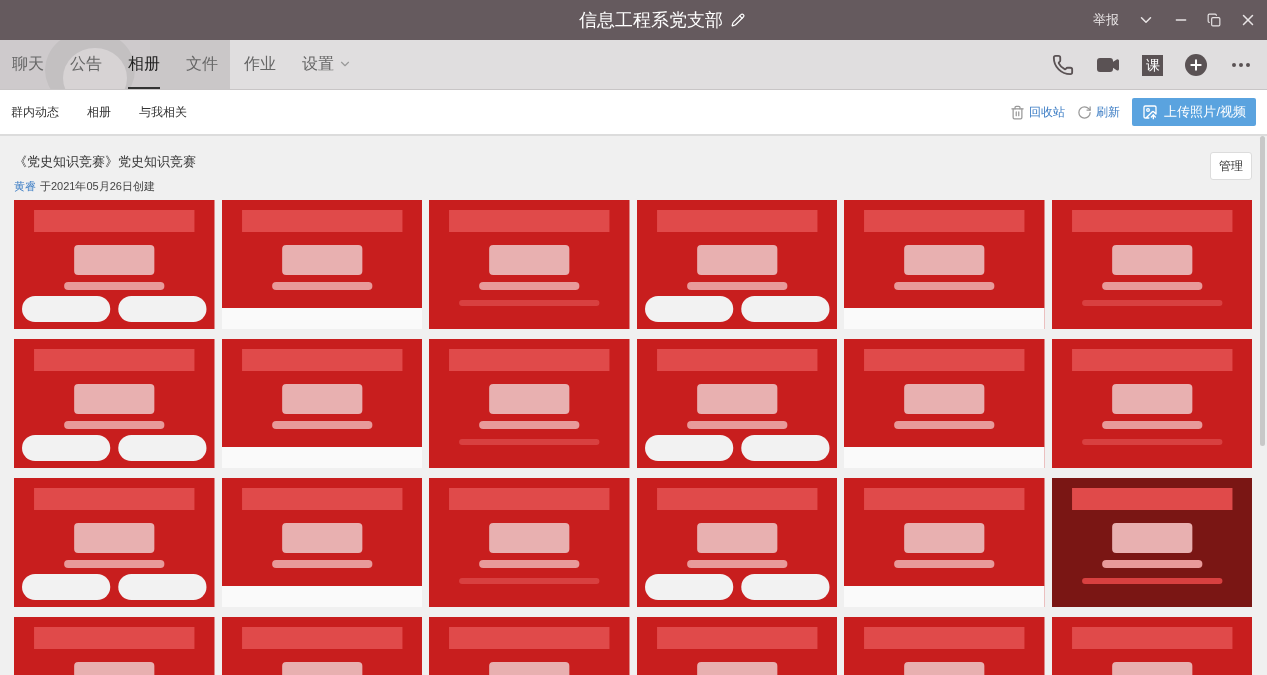 Image resolution: width=1267 pixels, height=675 pixels. I want to click on restore-icon, so click(1214, 20).